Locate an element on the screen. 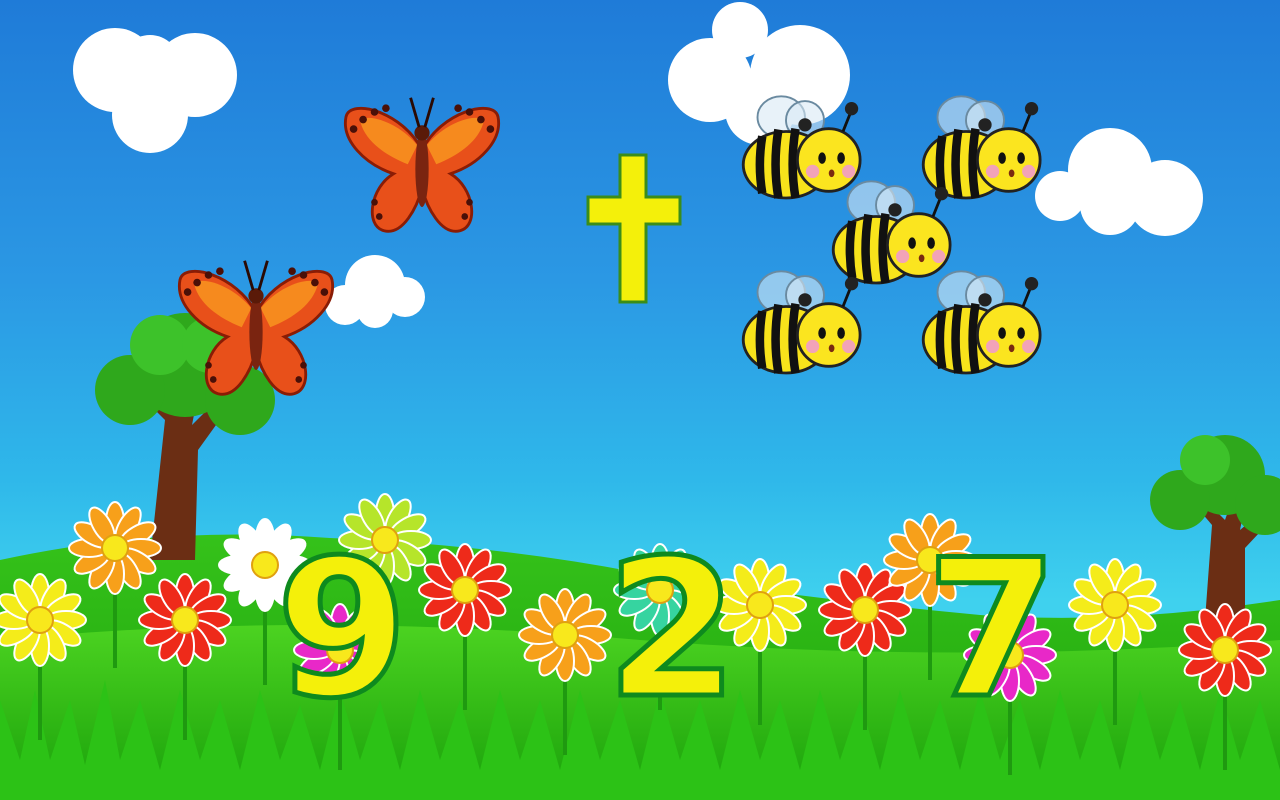 The height and width of the screenshot is (800, 1280). answer-option-label: 9 is located at coordinates (341, 629).